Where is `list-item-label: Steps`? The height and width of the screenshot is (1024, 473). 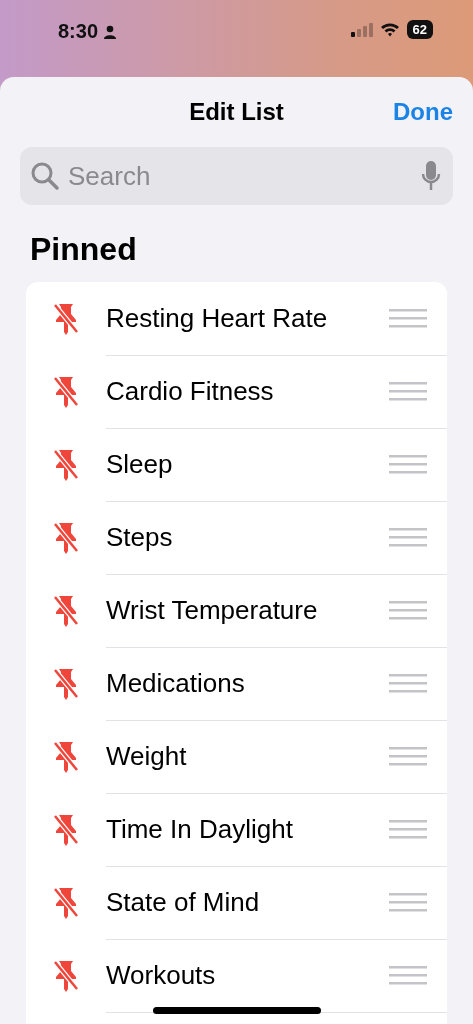
list-item-label: Steps is located at coordinates (140, 537).